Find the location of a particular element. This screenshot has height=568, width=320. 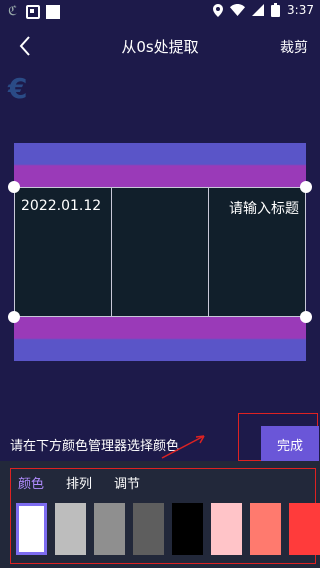

status-icons-left: ℭ is located at coordinates (34, 12).